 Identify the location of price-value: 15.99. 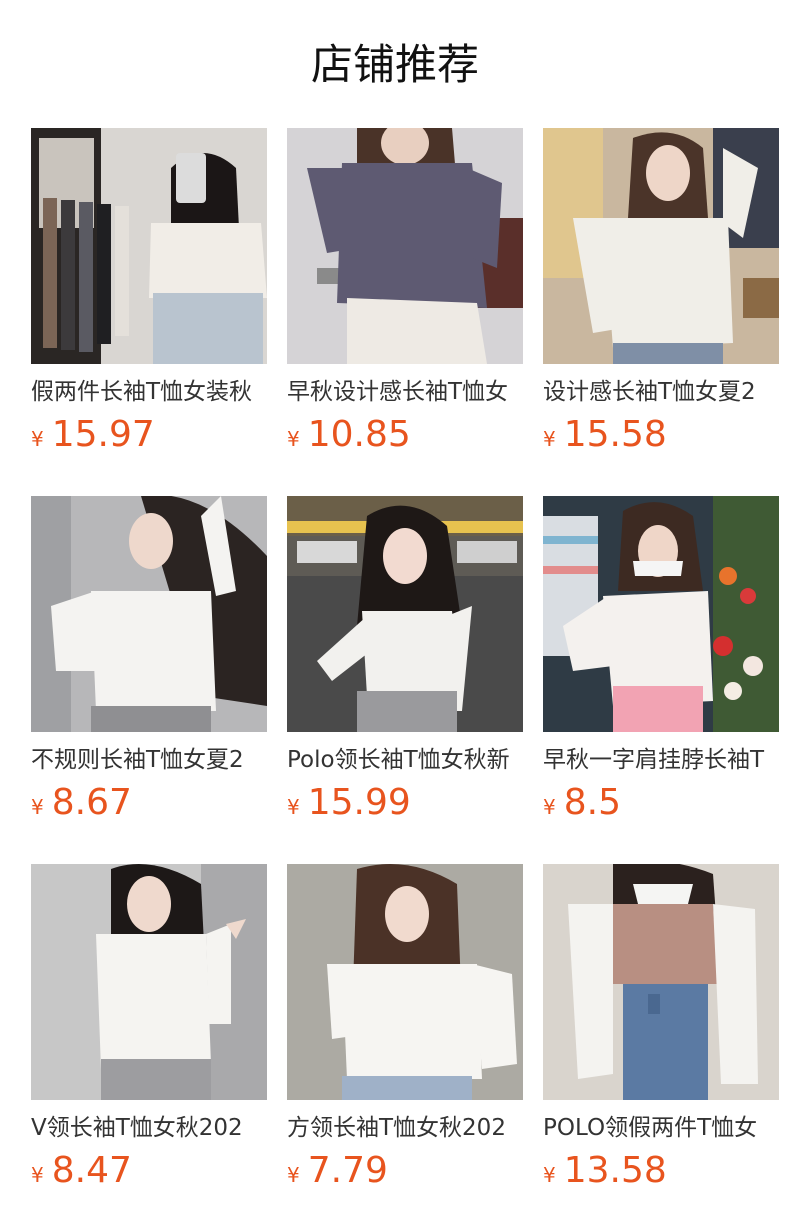
(359, 802).